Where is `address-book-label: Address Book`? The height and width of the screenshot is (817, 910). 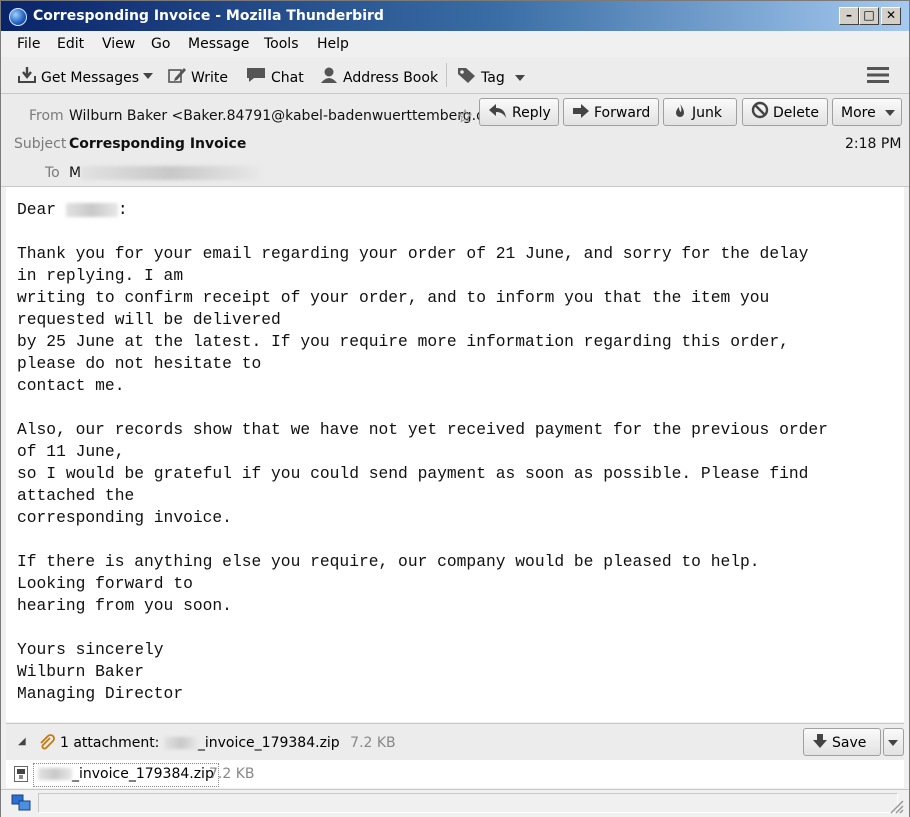
address-book-label: Address Book is located at coordinates (391, 78).